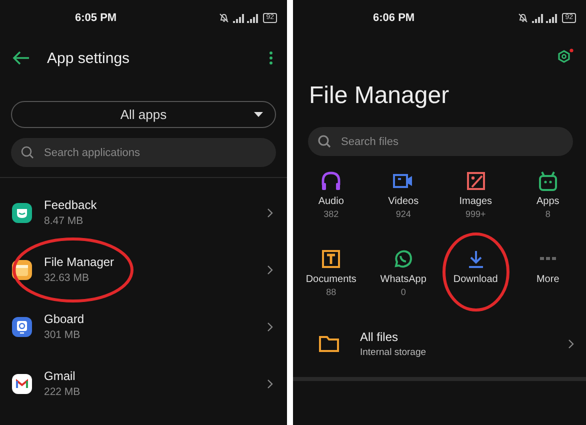 The height and width of the screenshot is (425, 586). I want to click on category-label: Images, so click(475, 201).